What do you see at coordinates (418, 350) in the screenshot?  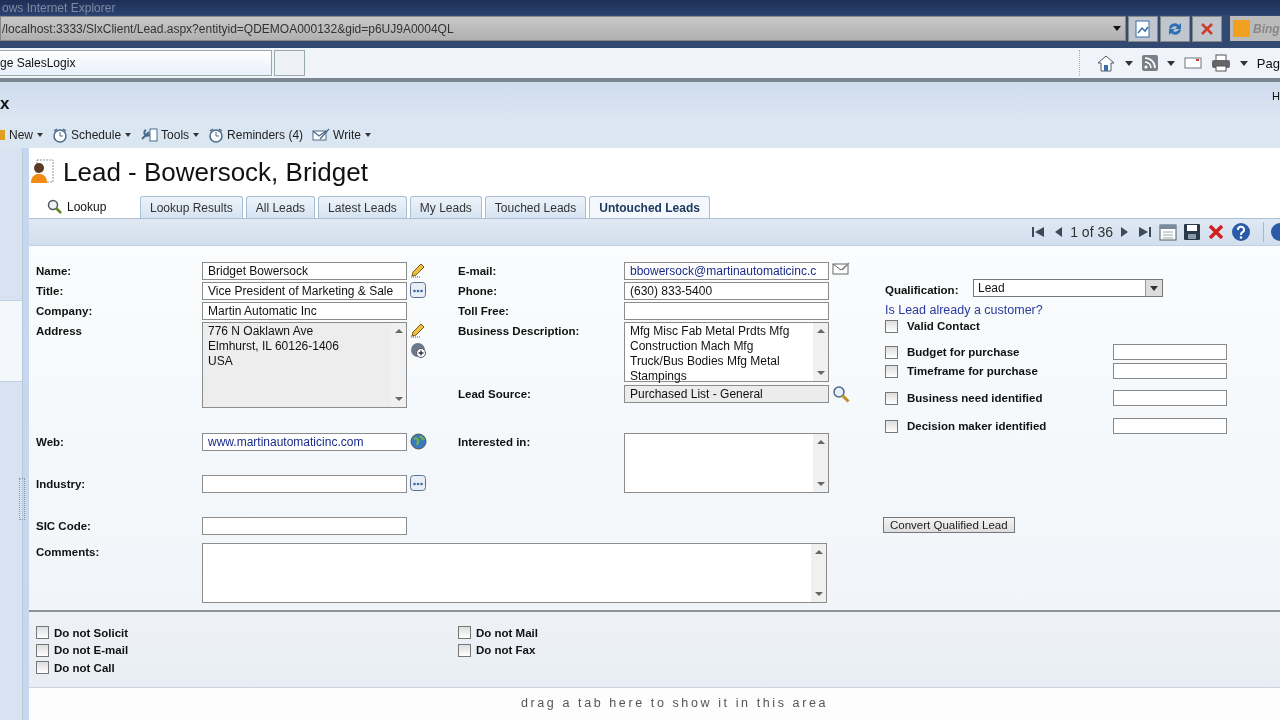 I see `add-location-icon` at bounding box center [418, 350].